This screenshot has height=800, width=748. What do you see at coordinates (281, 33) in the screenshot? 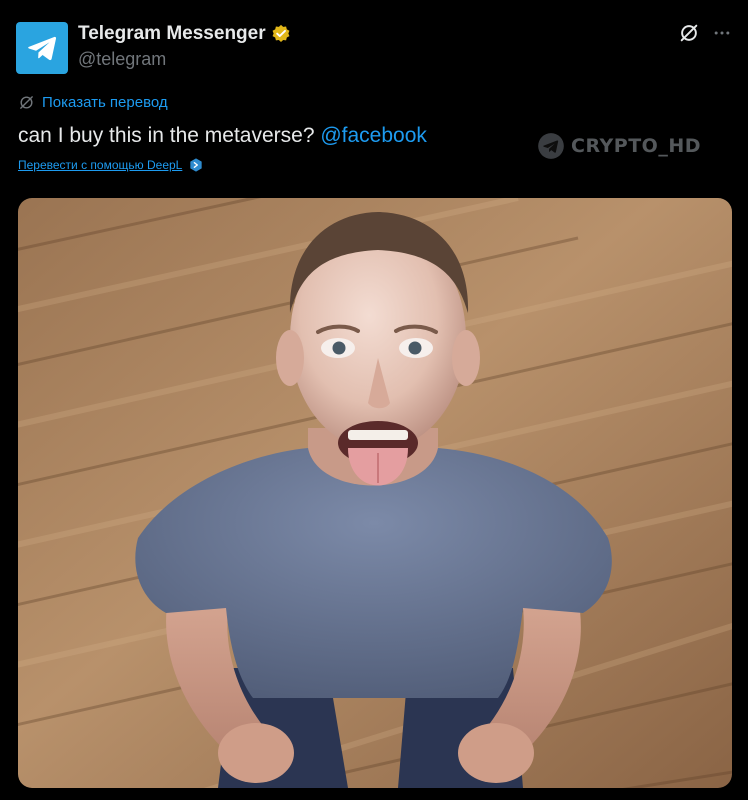
I see `verified-badge-icon` at bounding box center [281, 33].